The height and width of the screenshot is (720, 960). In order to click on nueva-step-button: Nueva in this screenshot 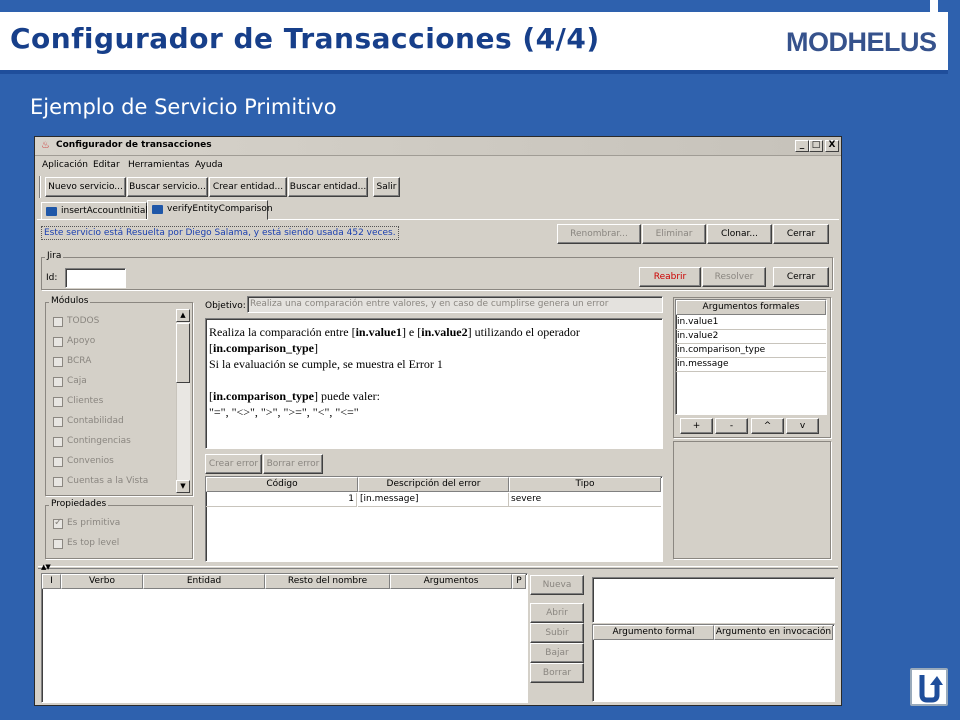, I will do `click(557, 585)`.